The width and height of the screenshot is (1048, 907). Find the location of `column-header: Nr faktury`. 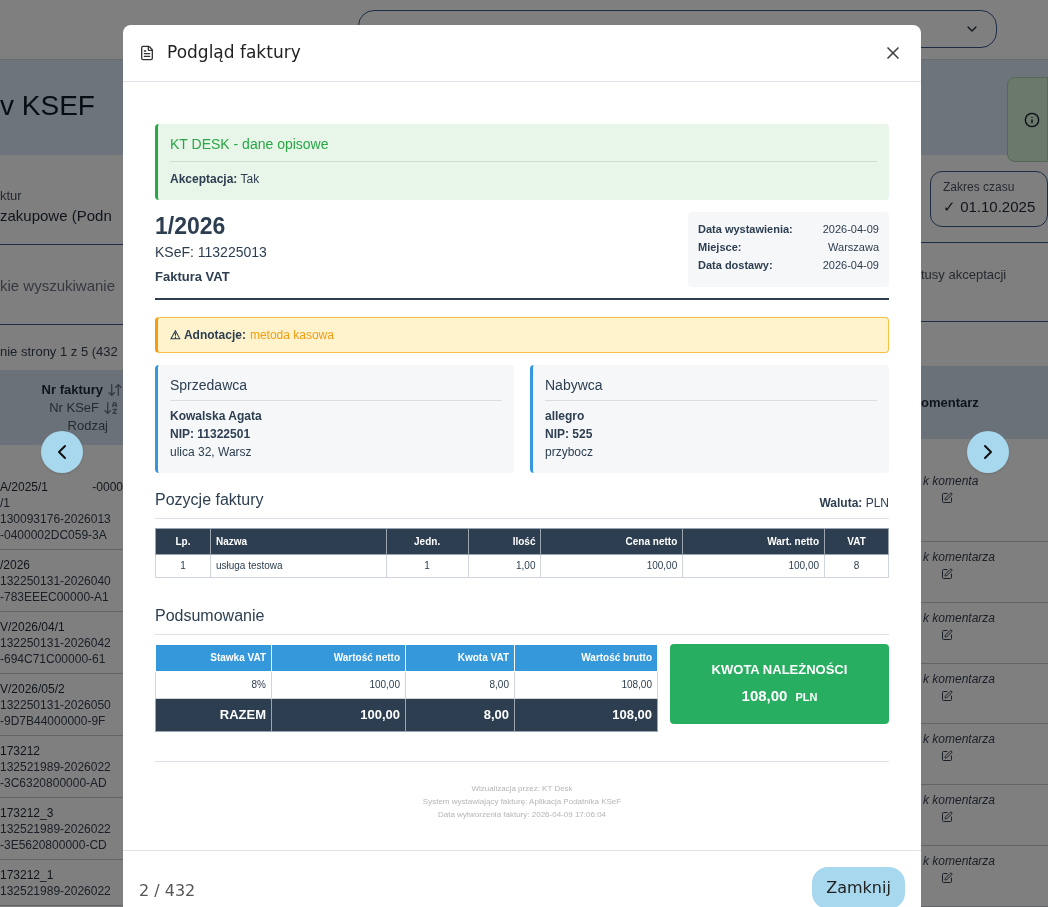

column-header: Nr faktury is located at coordinates (72, 389).